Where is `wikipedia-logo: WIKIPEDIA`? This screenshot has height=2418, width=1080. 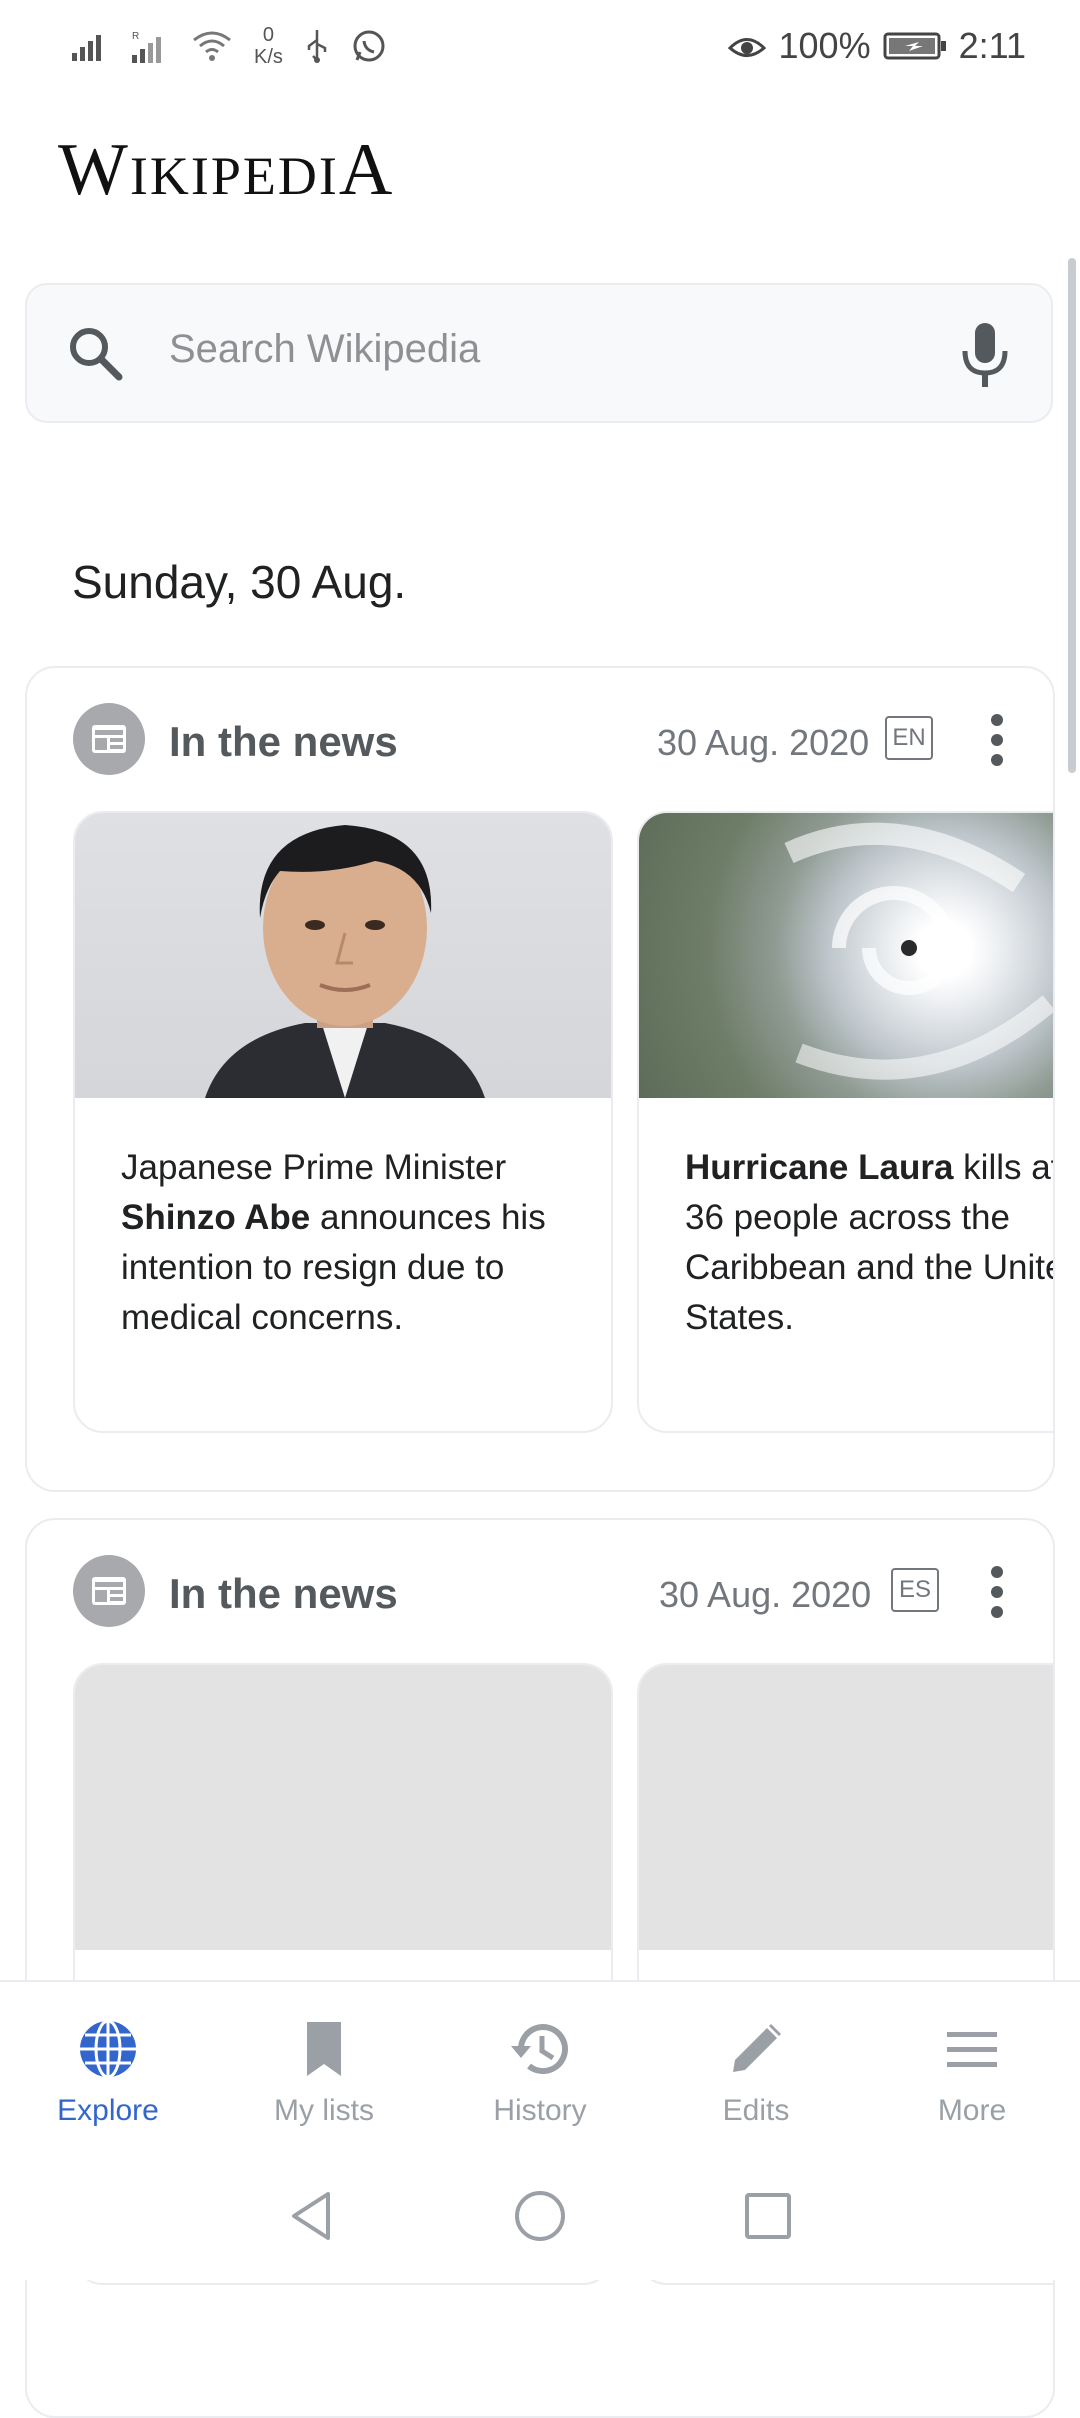
wikipedia-logo: WIKIPEDIA is located at coordinates (226, 170).